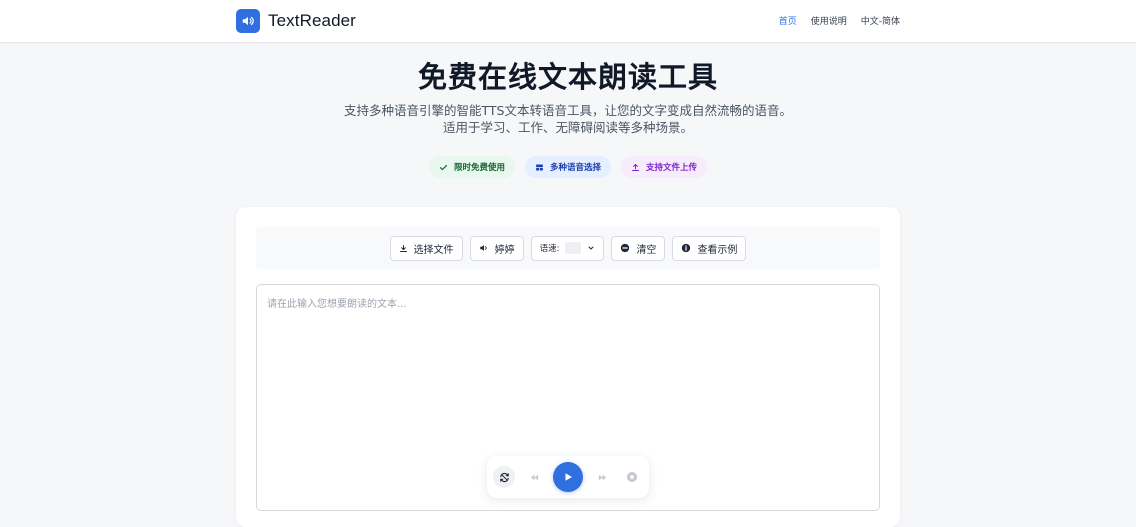 The height and width of the screenshot is (527, 1136). What do you see at coordinates (686, 248) in the screenshot?
I see `info-icon` at bounding box center [686, 248].